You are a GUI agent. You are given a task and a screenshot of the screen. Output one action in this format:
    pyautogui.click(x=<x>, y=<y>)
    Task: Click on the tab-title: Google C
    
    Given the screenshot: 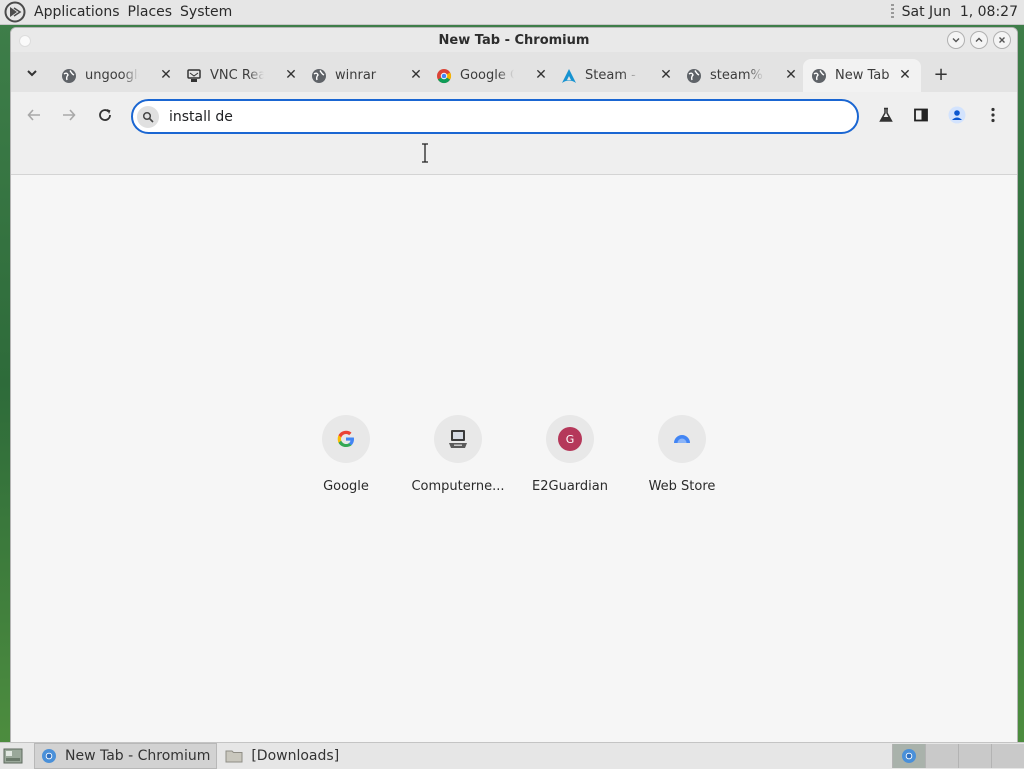 What is the action you would take?
    pyautogui.click(x=487, y=75)
    